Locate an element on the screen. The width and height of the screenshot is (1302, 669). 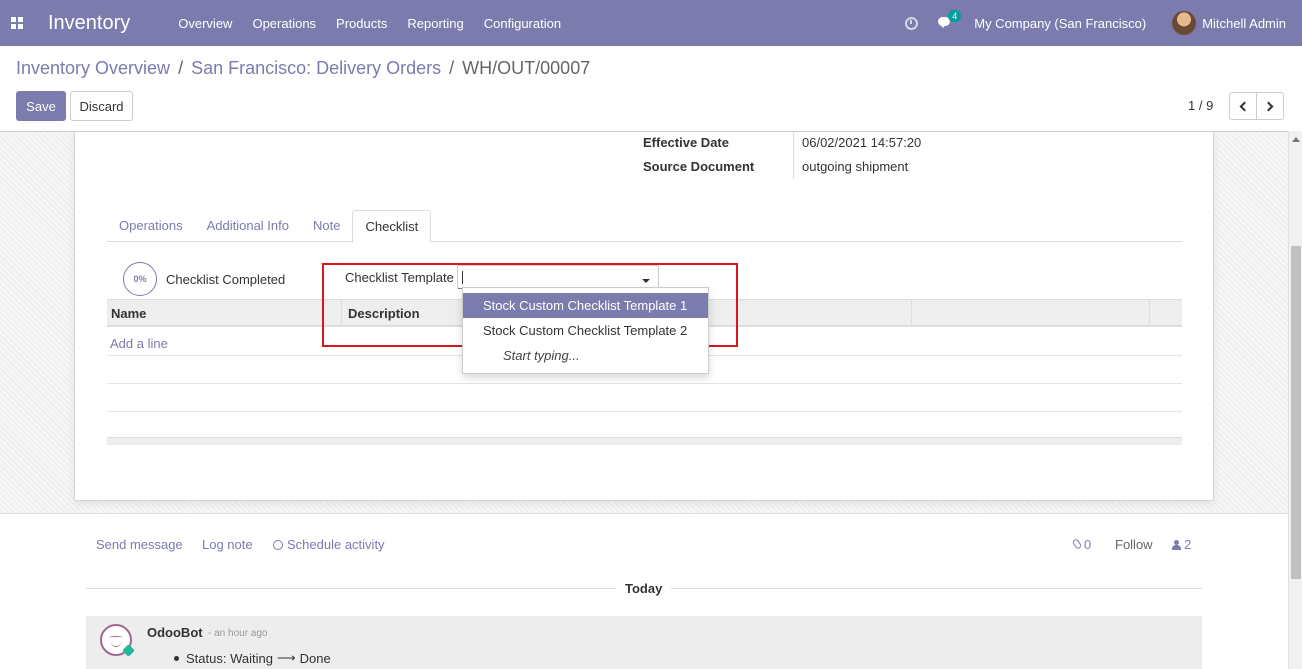
chevron-right-icon is located at coordinates (1268, 106).